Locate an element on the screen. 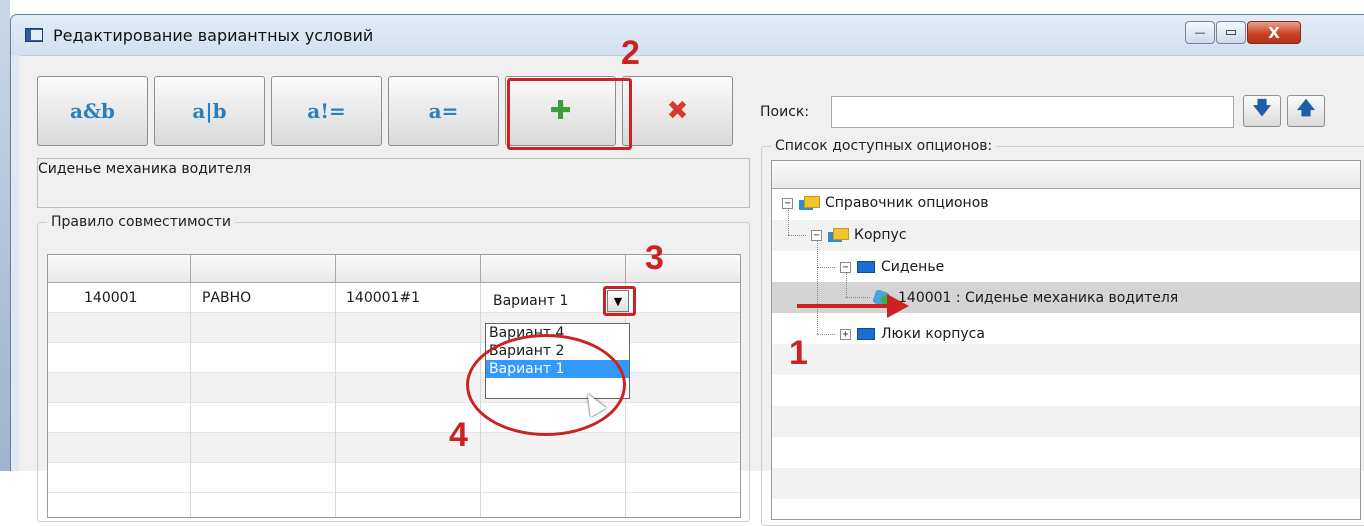  minimize-icon: — is located at coordinates (1200, 32).